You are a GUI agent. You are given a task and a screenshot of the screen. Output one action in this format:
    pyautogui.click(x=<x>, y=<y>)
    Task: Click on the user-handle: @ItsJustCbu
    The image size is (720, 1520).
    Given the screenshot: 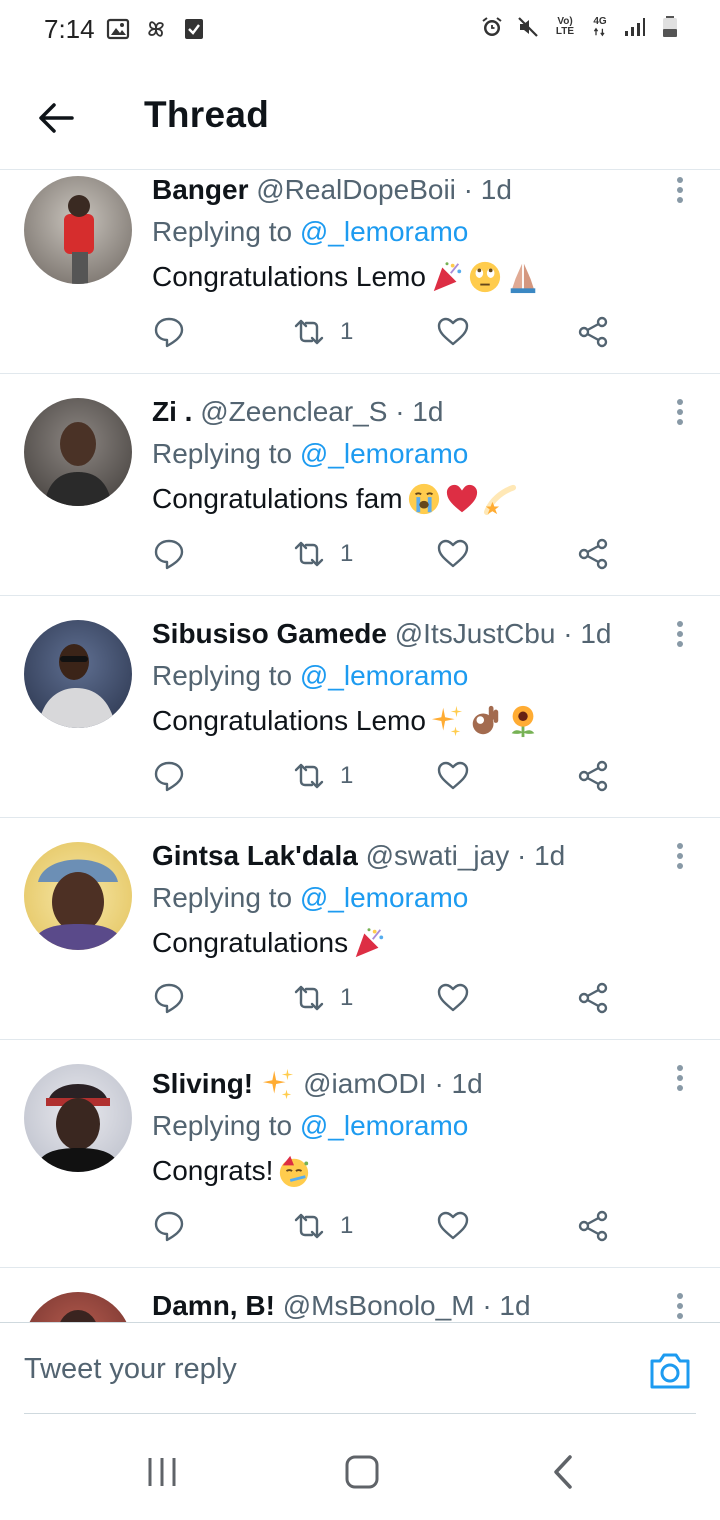 What is the action you would take?
    pyautogui.click(x=475, y=633)
    